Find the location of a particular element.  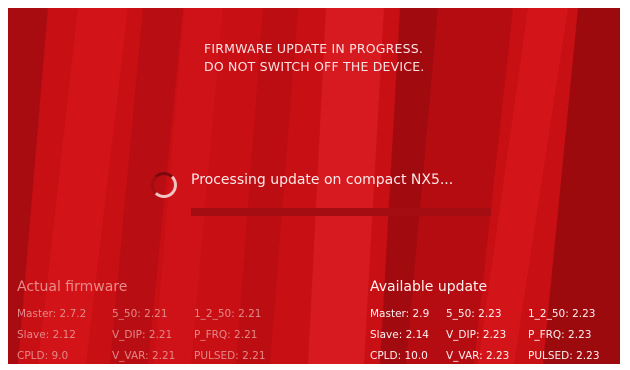

actual-v-dip-version: V_DIP: 2.21 is located at coordinates (142, 335).